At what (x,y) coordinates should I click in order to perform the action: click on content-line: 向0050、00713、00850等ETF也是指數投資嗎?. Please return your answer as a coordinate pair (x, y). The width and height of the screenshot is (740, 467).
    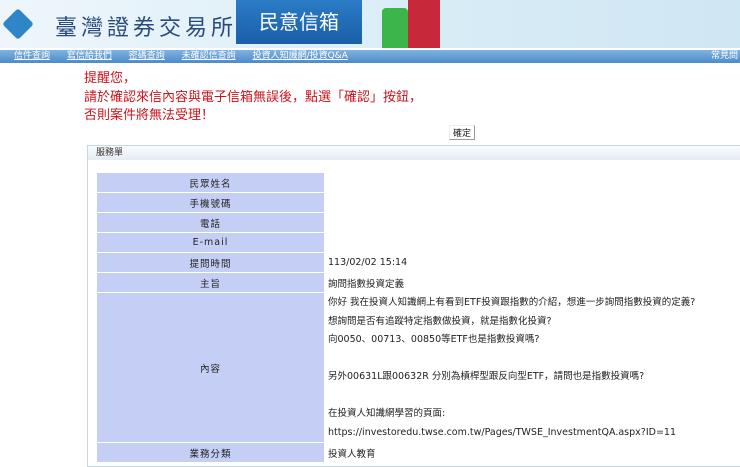
    Looking at the image, I should click on (434, 339).